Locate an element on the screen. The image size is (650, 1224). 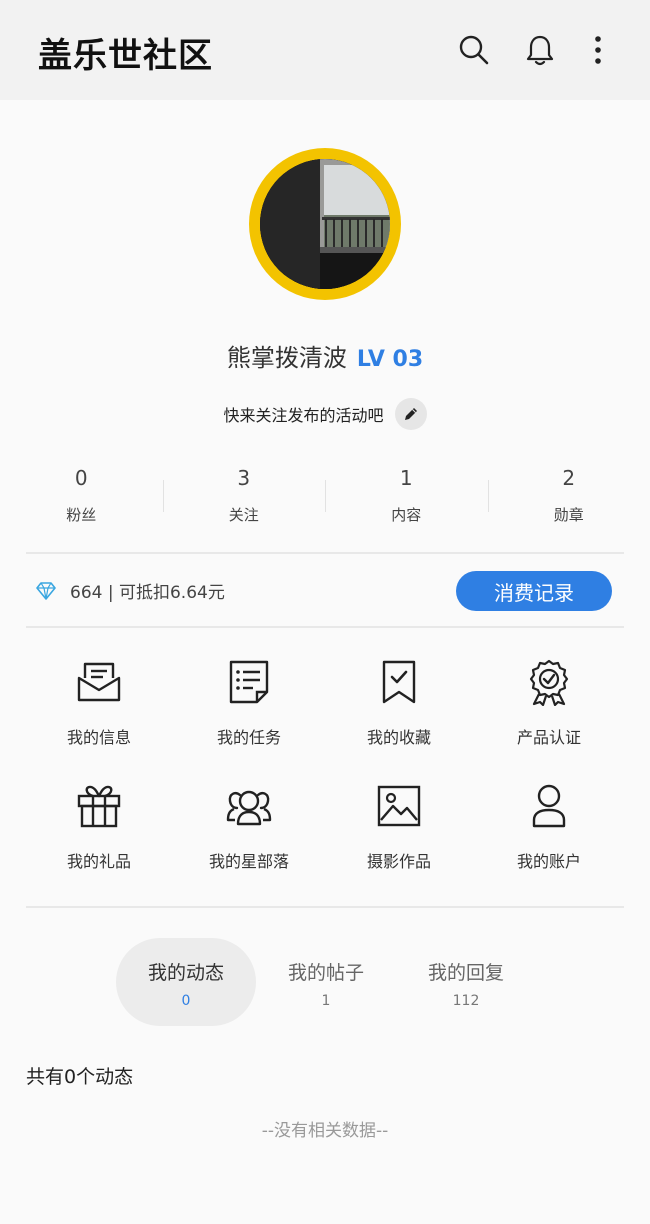
photo-icon is located at coordinates (399, 806).